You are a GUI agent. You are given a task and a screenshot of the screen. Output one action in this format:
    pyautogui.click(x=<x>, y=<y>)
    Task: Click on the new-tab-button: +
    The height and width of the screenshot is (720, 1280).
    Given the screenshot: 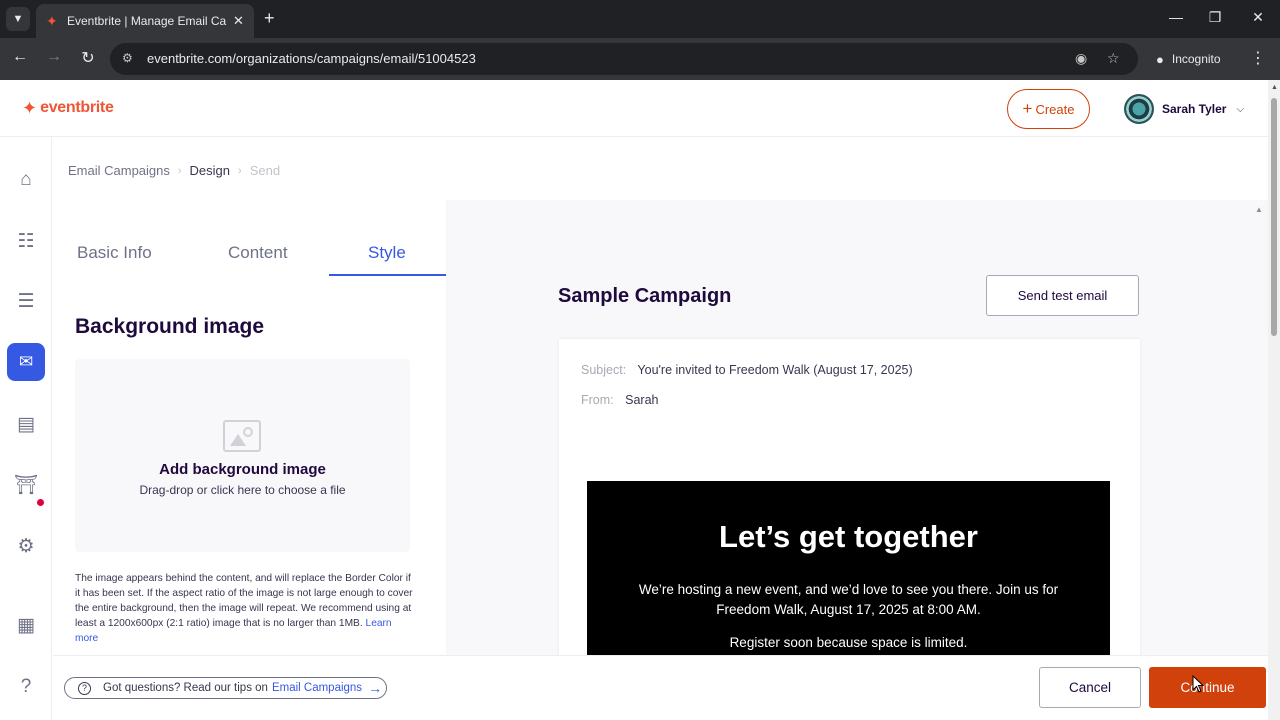 What is the action you would take?
    pyautogui.click(x=269, y=18)
    